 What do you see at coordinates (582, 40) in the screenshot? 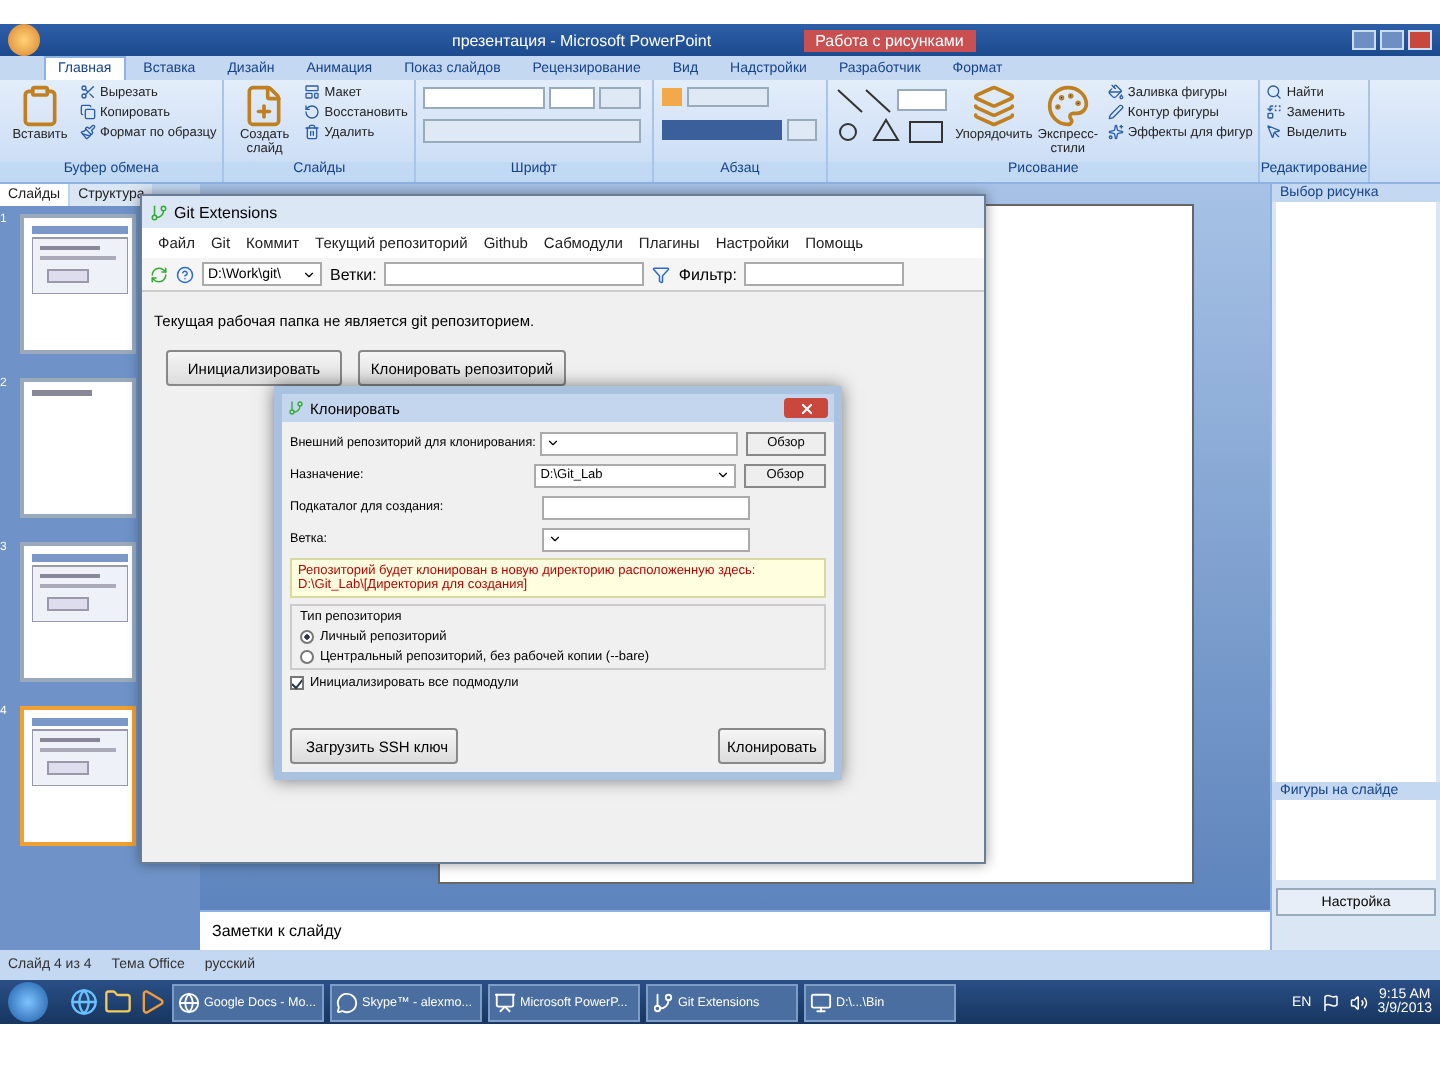
I see `window-title: презентация - Microsoft PowerPoint` at bounding box center [582, 40].